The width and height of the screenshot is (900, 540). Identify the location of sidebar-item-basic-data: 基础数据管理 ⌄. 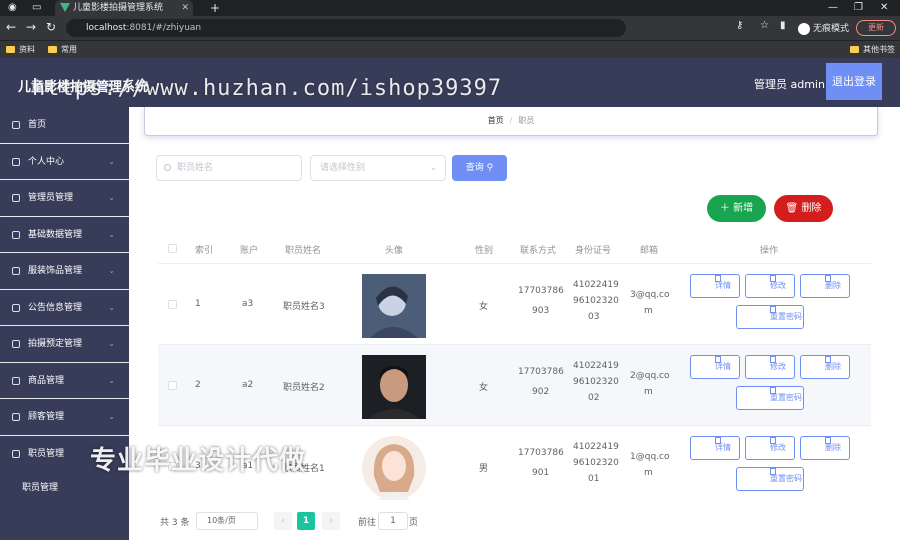
(64, 235).